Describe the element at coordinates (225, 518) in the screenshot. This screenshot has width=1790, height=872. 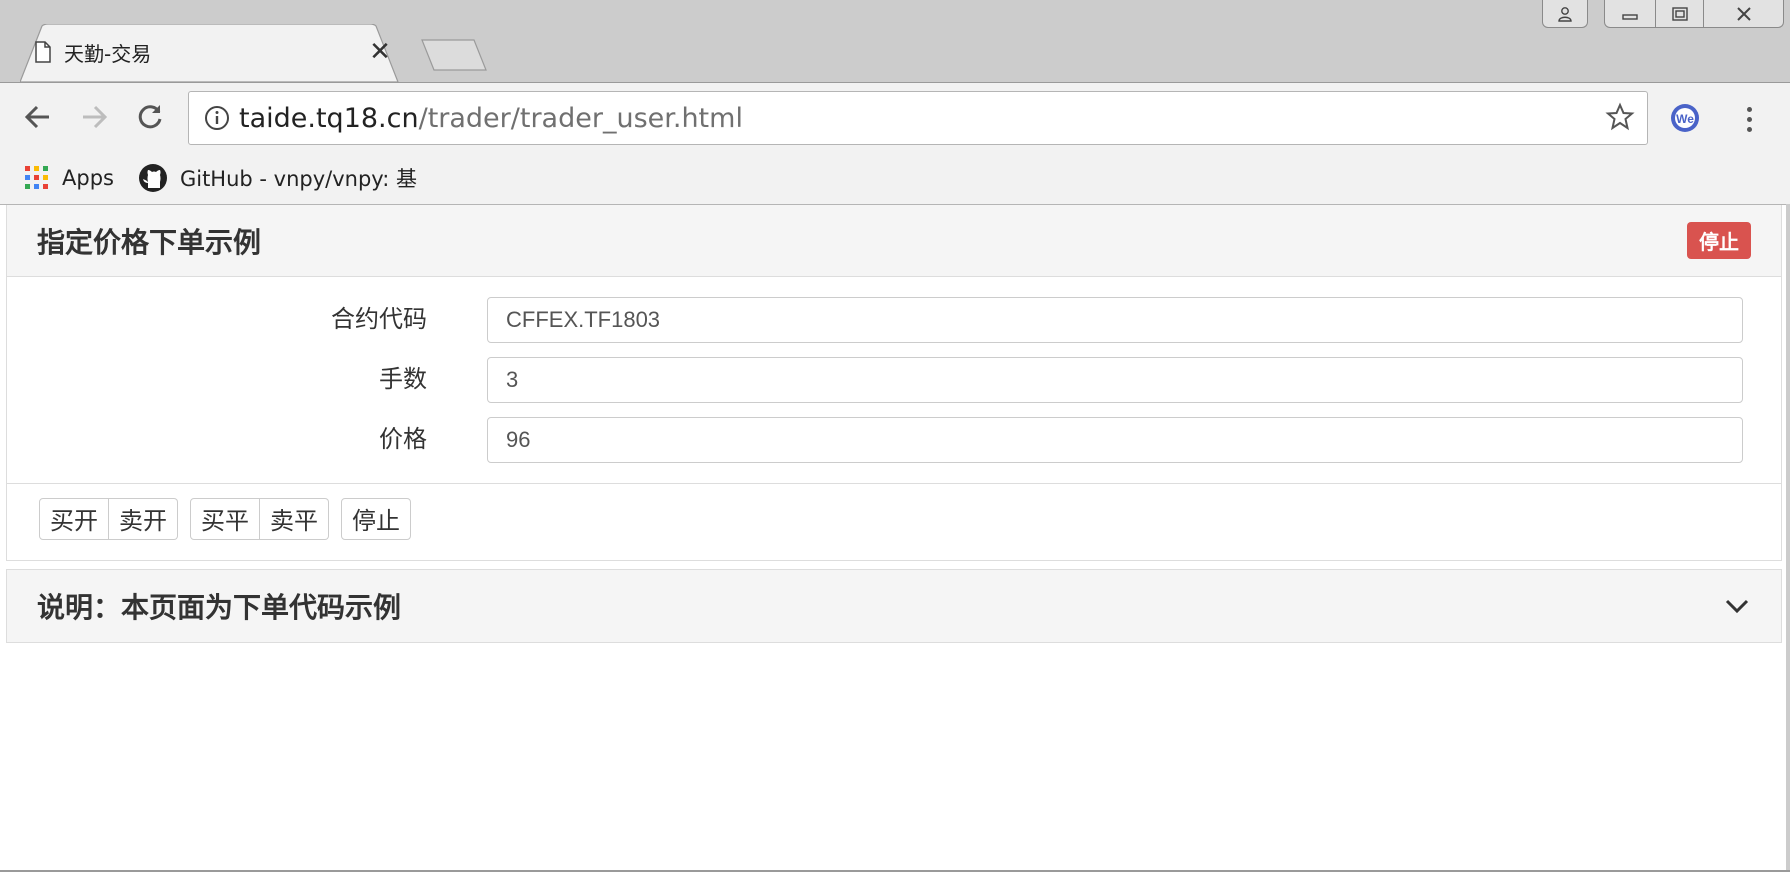
I see `buy-close-button: 买平` at that location.